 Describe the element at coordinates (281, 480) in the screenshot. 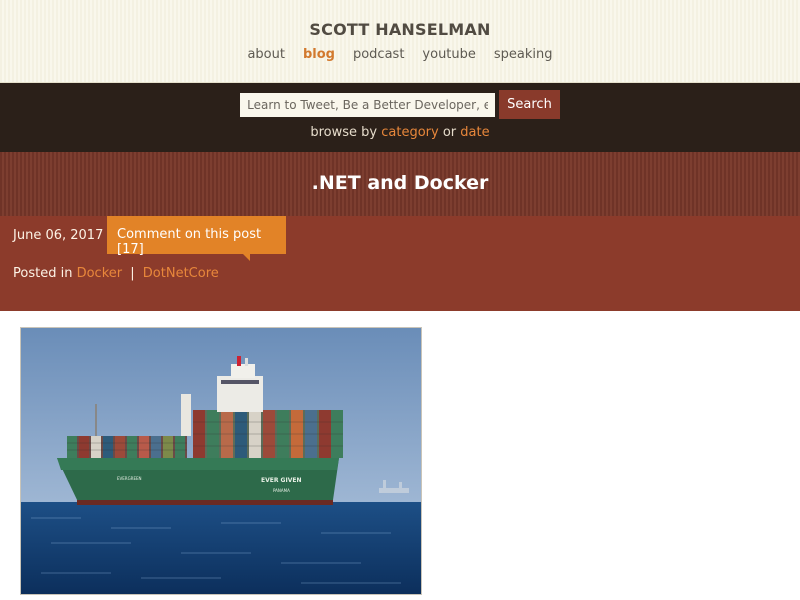

I see `ship-name-text: EVER GIVEN` at that location.